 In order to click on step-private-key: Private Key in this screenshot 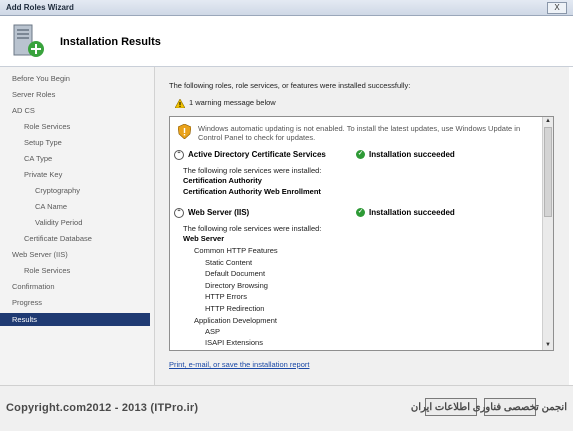, I will do `click(43, 174)`.